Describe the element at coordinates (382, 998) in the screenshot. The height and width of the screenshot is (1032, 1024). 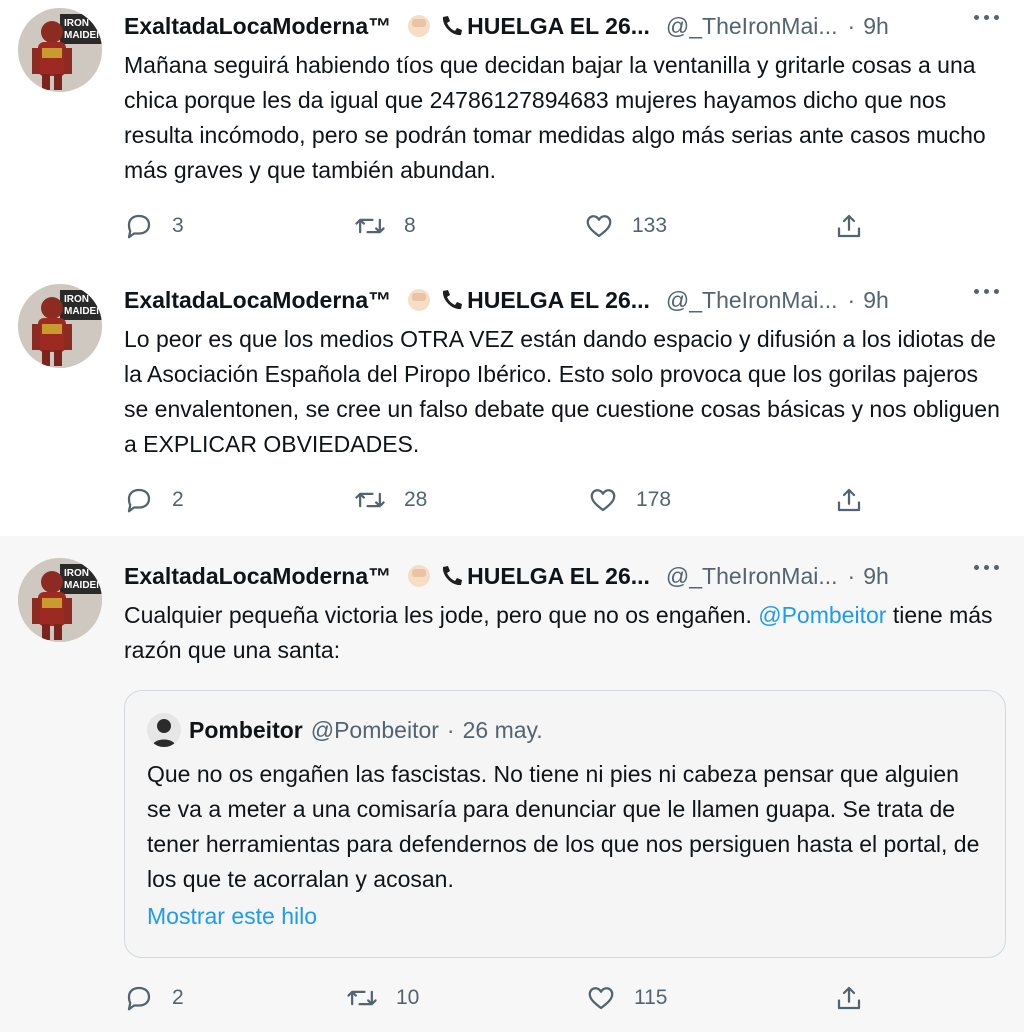
I see `retweet-button: 10` at that location.